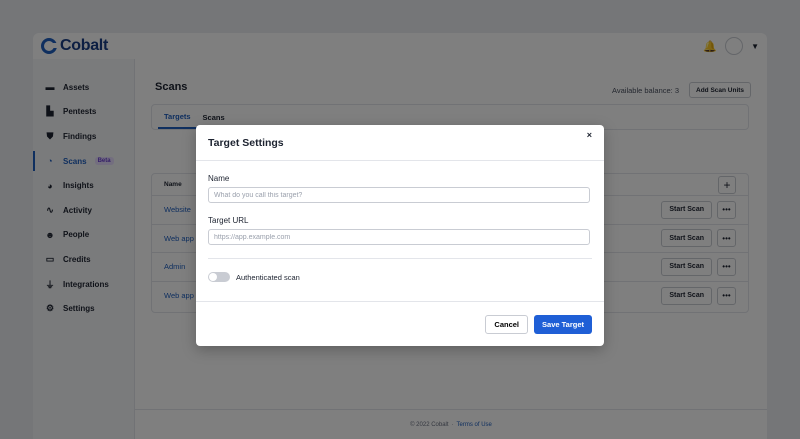 The width and height of the screenshot is (800, 439). I want to click on modal-footer: Cancel Save Target, so click(400, 323).